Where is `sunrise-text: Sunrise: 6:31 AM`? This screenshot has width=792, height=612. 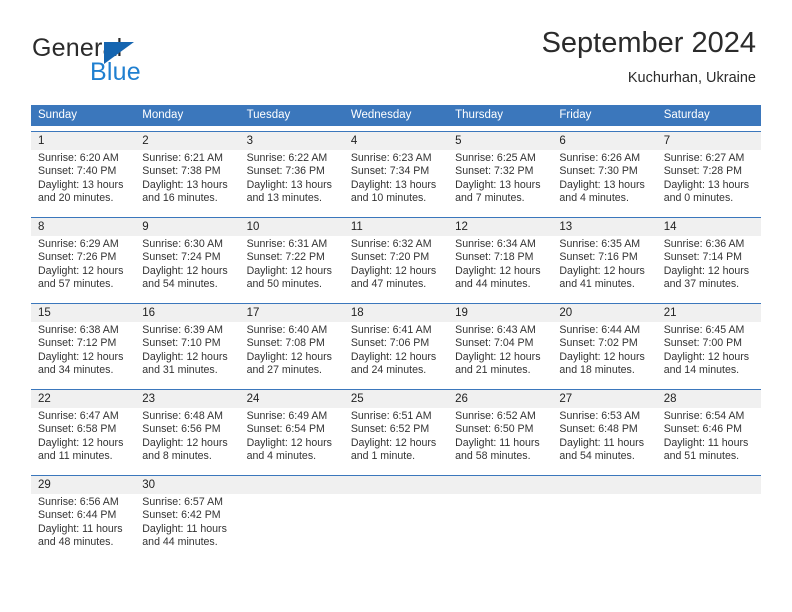 sunrise-text: Sunrise: 6:31 AM is located at coordinates (287, 244).